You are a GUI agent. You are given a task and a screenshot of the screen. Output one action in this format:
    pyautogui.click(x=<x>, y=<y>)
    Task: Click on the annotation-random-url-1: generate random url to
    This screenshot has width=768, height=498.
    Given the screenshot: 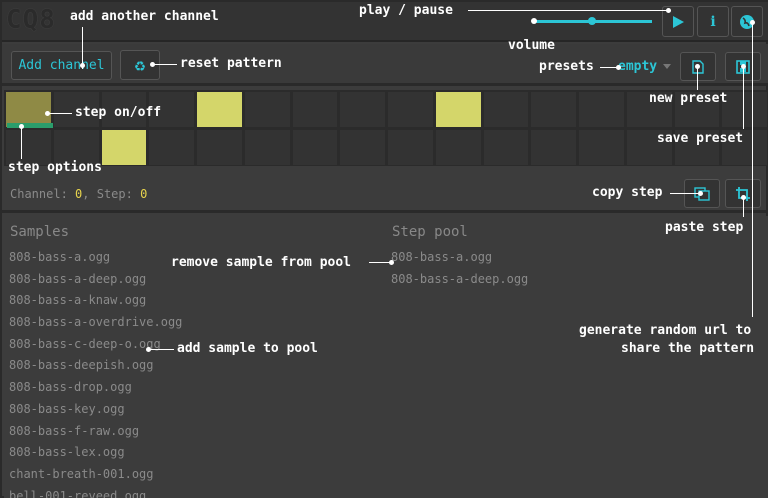 What is the action you would take?
    pyautogui.click(x=665, y=330)
    